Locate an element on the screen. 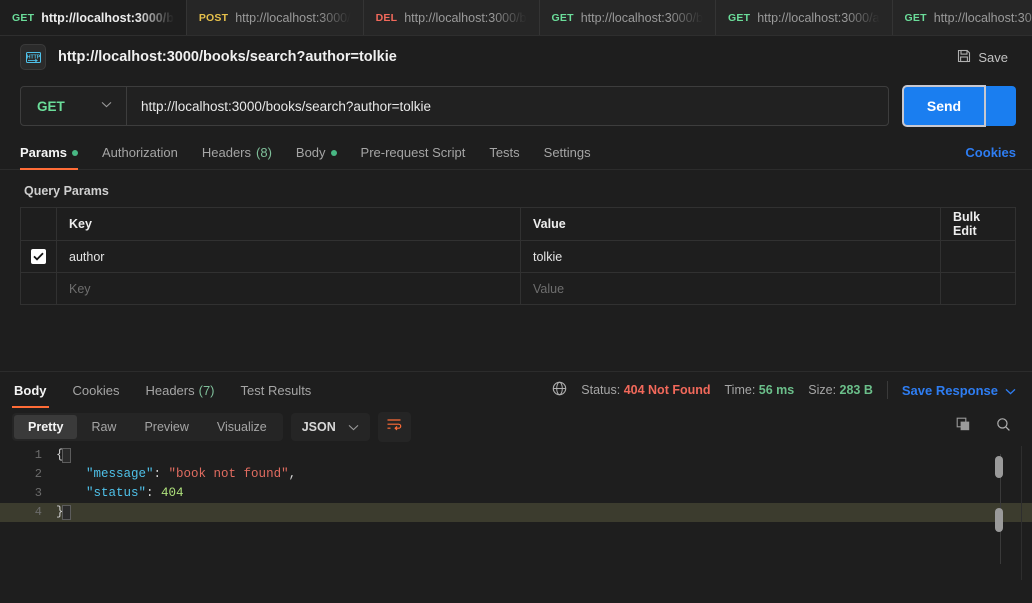  cookies-link: Cookies is located at coordinates (990, 152).